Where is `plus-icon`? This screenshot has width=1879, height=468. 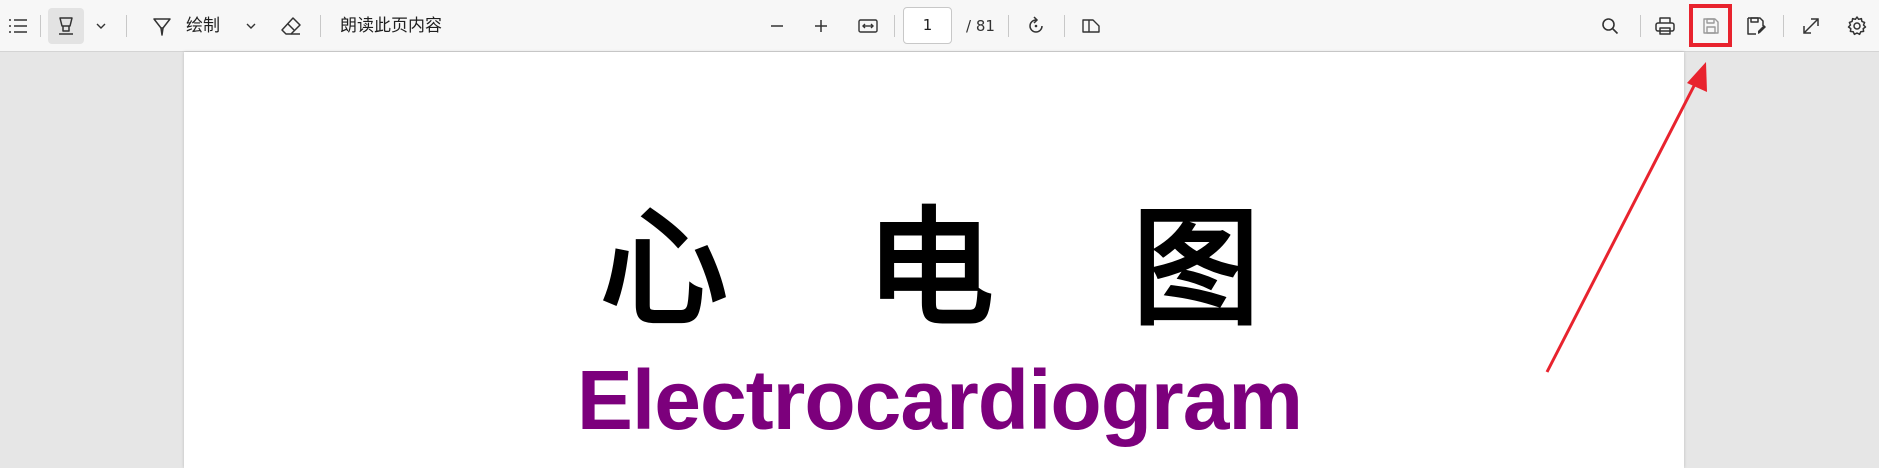
plus-icon is located at coordinates (821, 26).